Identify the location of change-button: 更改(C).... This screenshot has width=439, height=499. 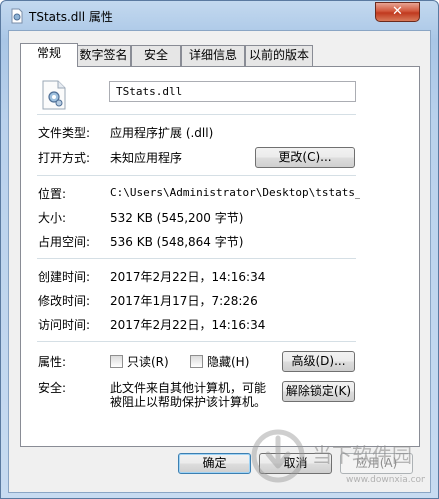
(305, 157).